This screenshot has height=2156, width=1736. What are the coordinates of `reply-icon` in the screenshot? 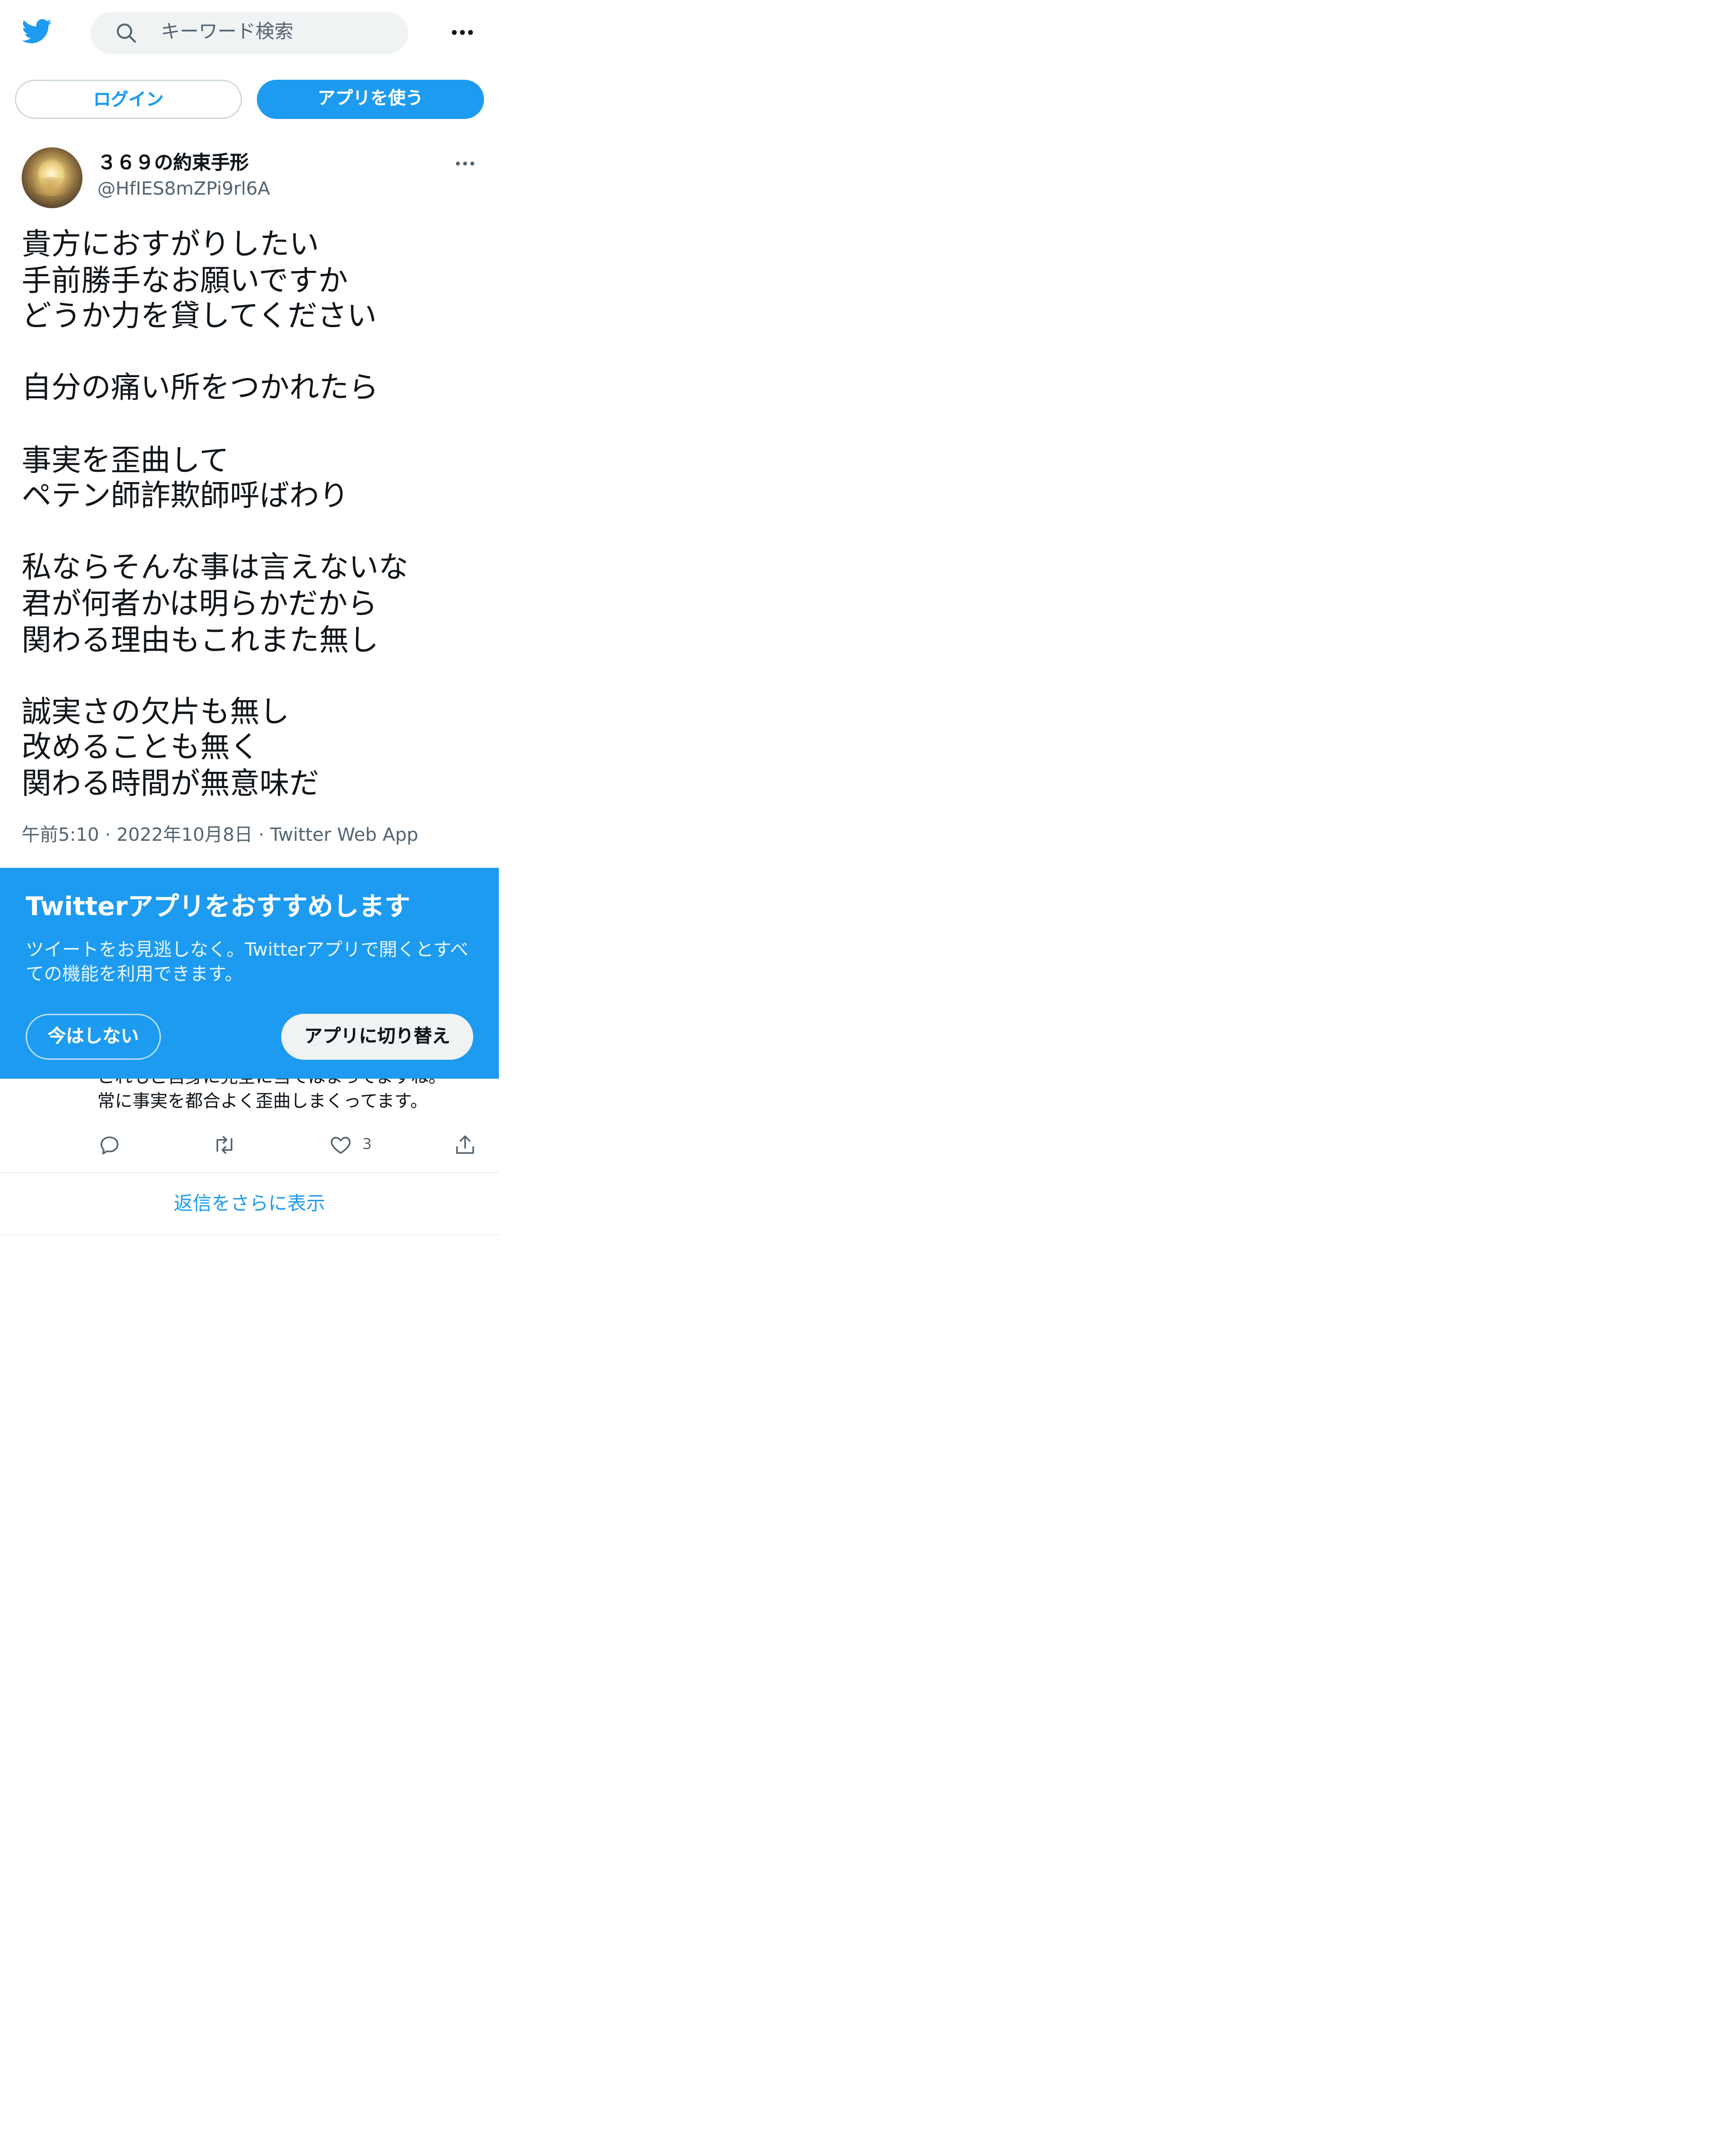 It's located at (110, 1145).